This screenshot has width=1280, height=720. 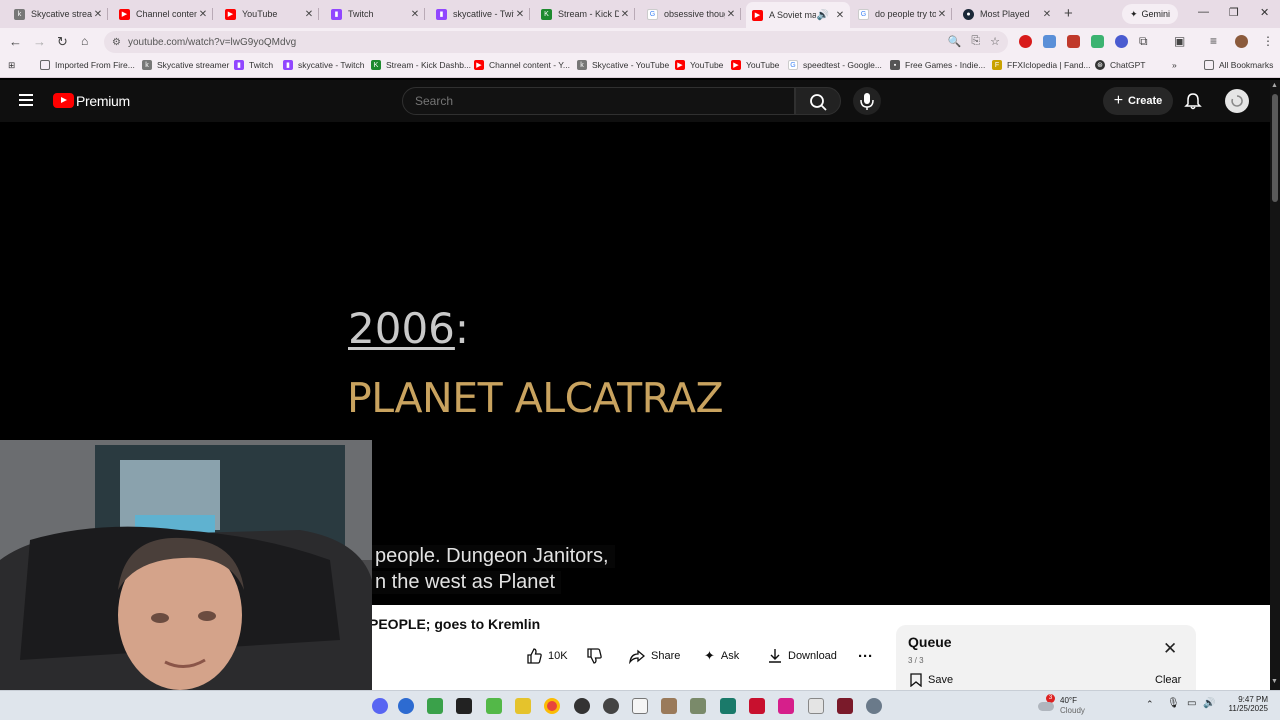 What do you see at coordinates (816, 706) in the screenshot?
I see `notepad-taskbar-icon` at bounding box center [816, 706].